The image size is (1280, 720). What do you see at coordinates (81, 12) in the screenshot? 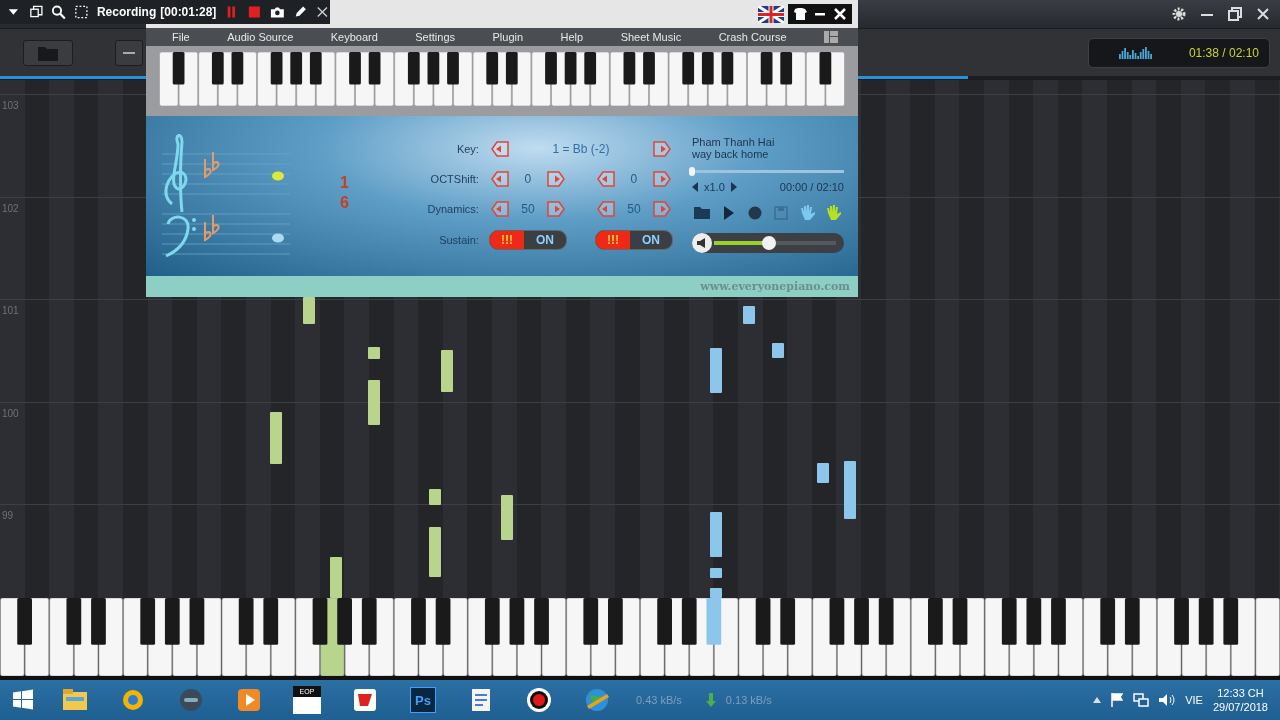
I see `region-select-icon` at bounding box center [81, 12].